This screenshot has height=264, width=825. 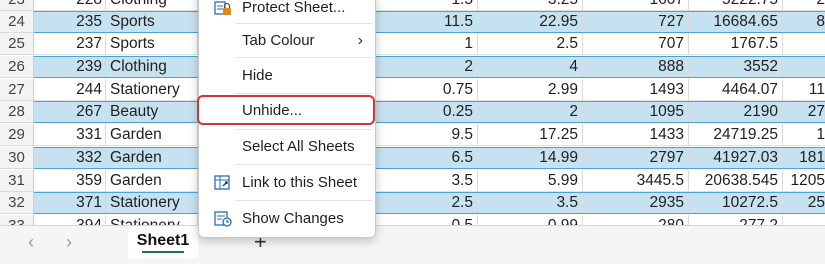 What do you see at coordinates (530, 90) in the screenshot?
I see `cell-price: 2.99` at bounding box center [530, 90].